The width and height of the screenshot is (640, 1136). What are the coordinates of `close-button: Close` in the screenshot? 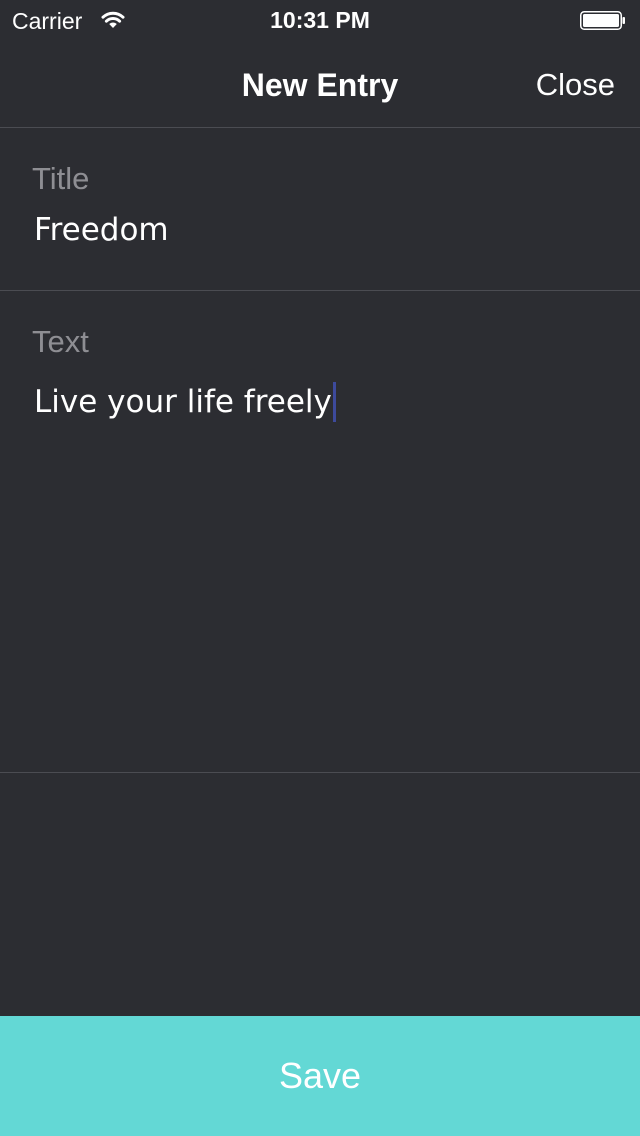 It's located at (575, 85).